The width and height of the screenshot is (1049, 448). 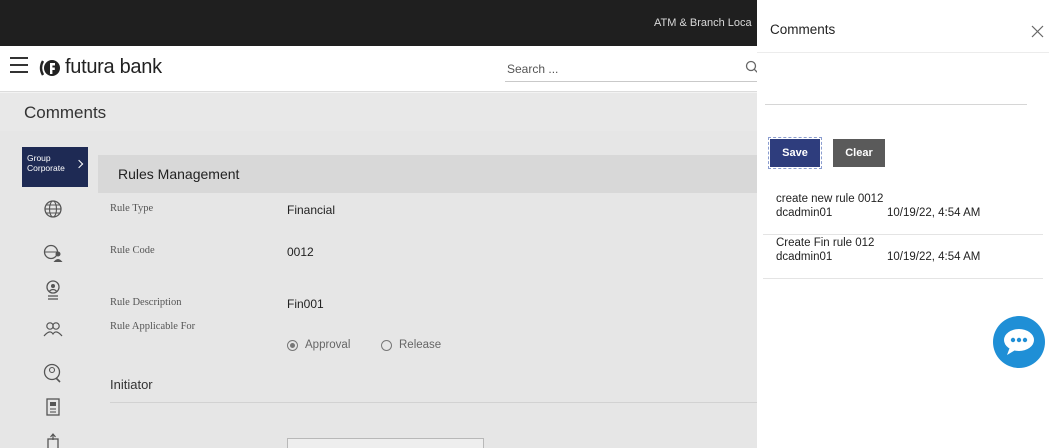 I want to click on panel-divider, so click(x=903, y=52).